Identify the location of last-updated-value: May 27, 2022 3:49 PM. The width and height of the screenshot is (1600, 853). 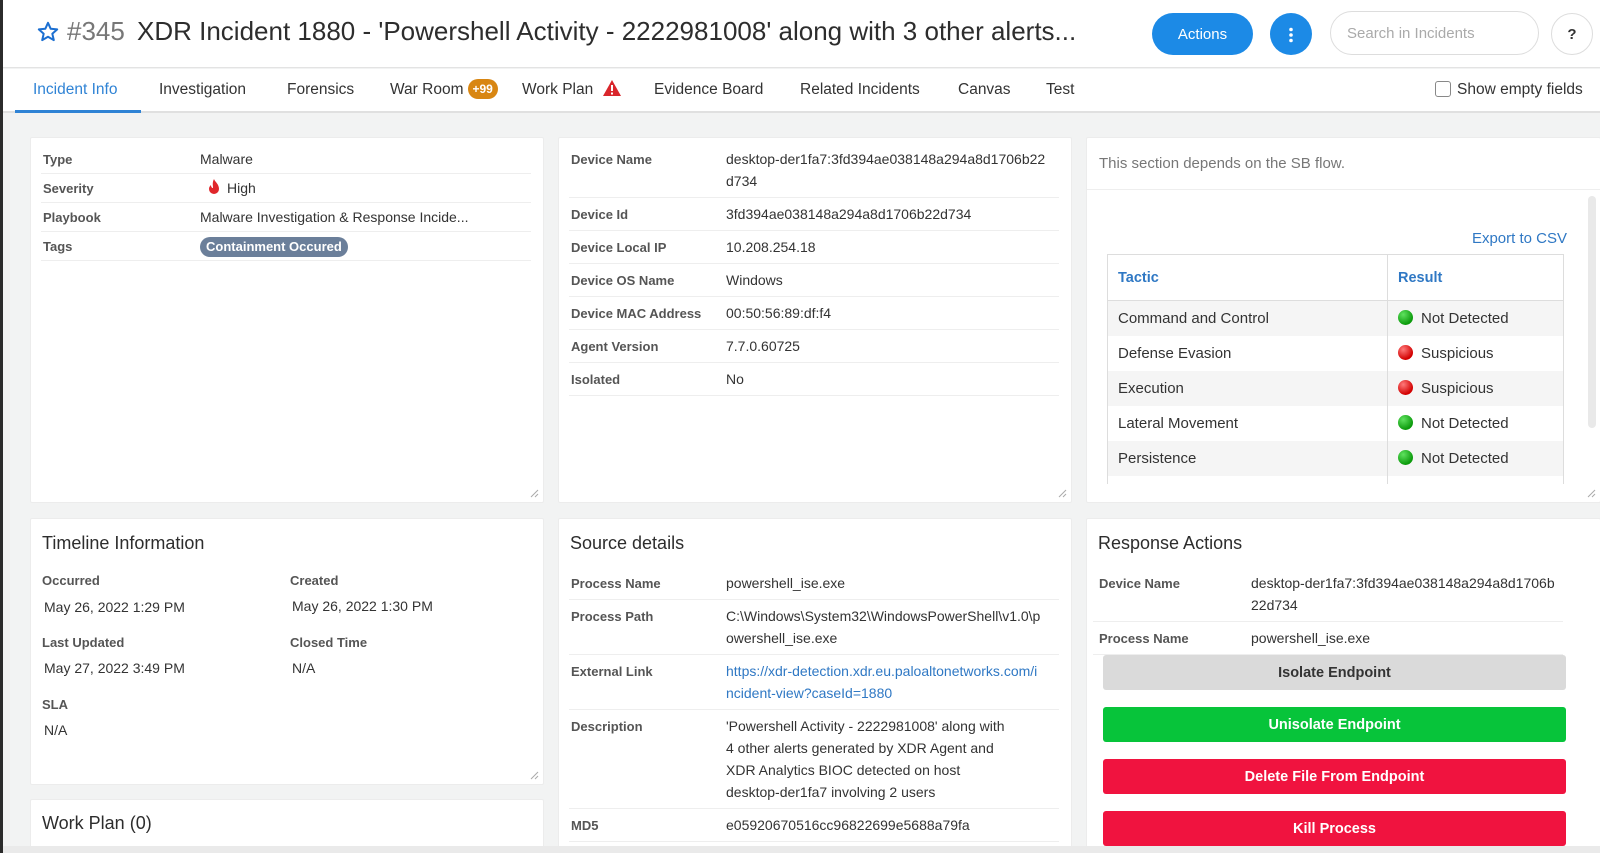
(114, 668).